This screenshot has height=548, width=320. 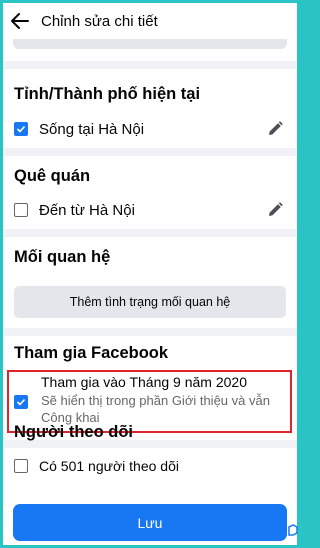 What do you see at coordinates (150, 129) in the screenshot?
I see `current-city-row: Sống tại Hà Nội` at bounding box center [150, 129].